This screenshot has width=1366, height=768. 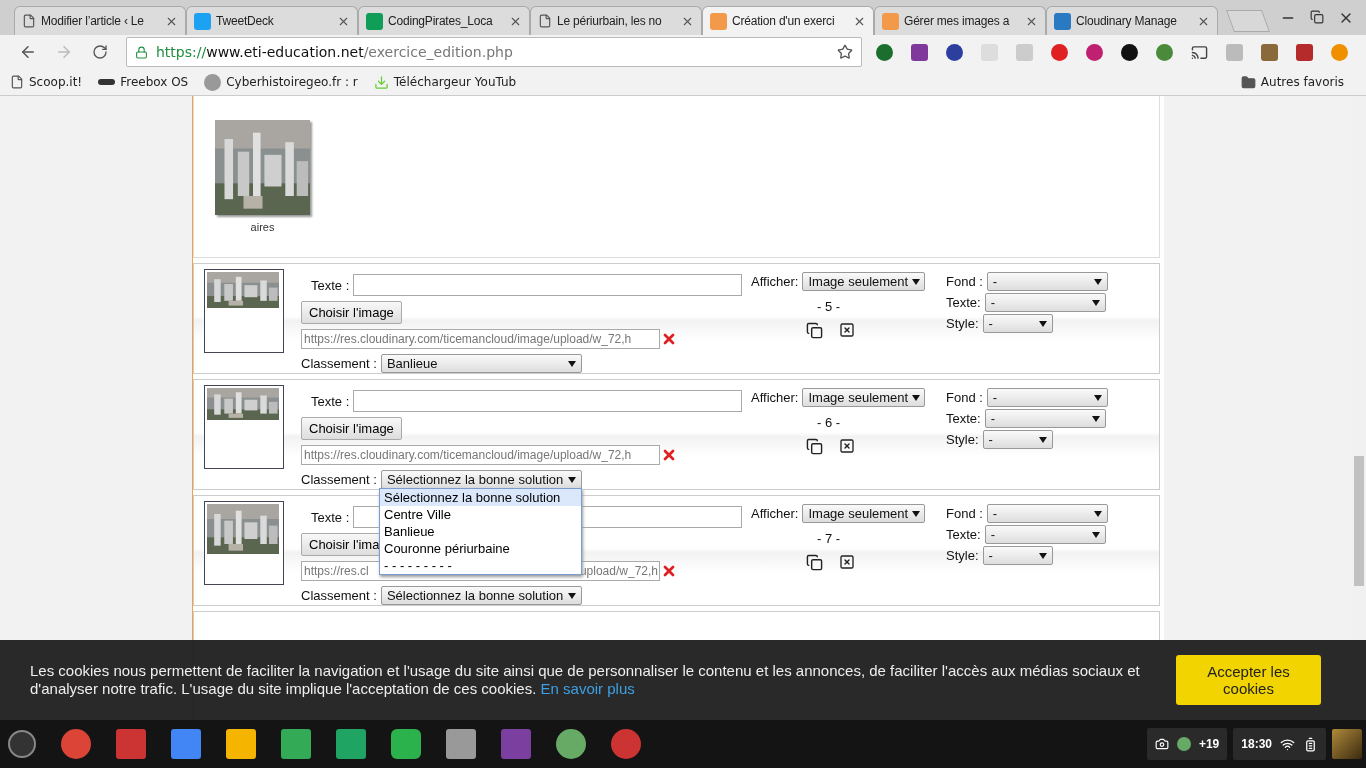 What do you see at coordinates (262, 227) in the screenshot?
I see `thumbnail-caption: aires` at bounding box center [262, 227].